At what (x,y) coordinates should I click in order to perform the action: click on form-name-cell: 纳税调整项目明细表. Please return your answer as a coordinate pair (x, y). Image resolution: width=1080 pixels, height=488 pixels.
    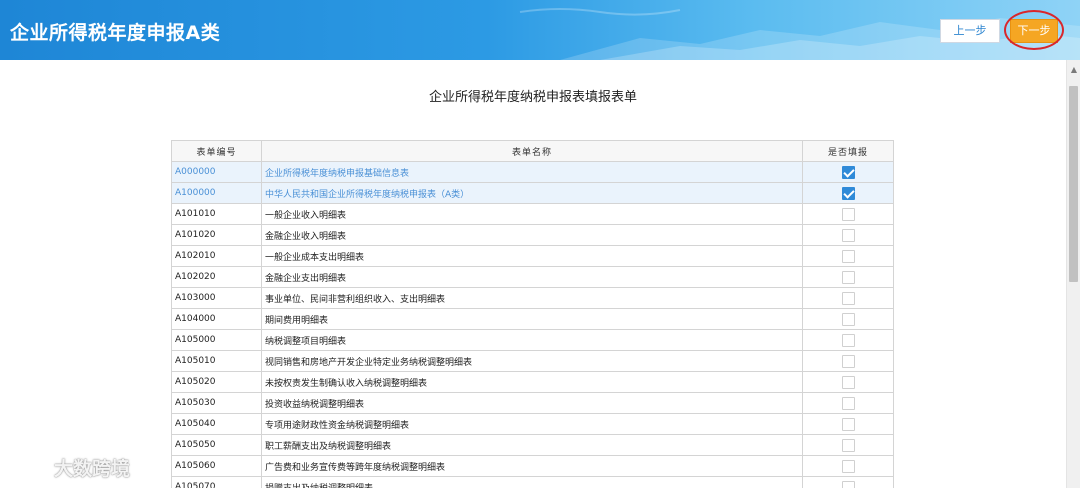
    Looking at the image, I should click on (532, 340).